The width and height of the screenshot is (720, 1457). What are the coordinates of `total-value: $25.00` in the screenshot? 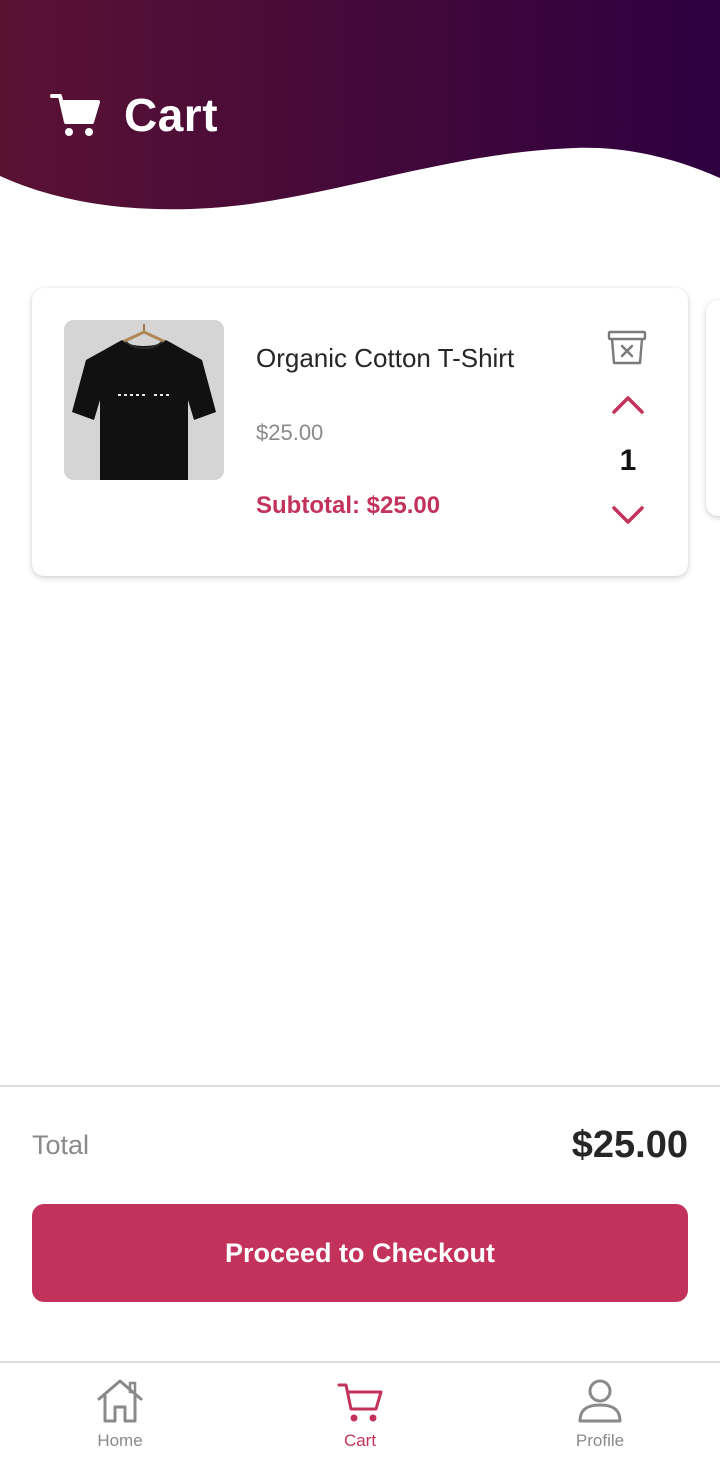 It's located at (629, 1145).